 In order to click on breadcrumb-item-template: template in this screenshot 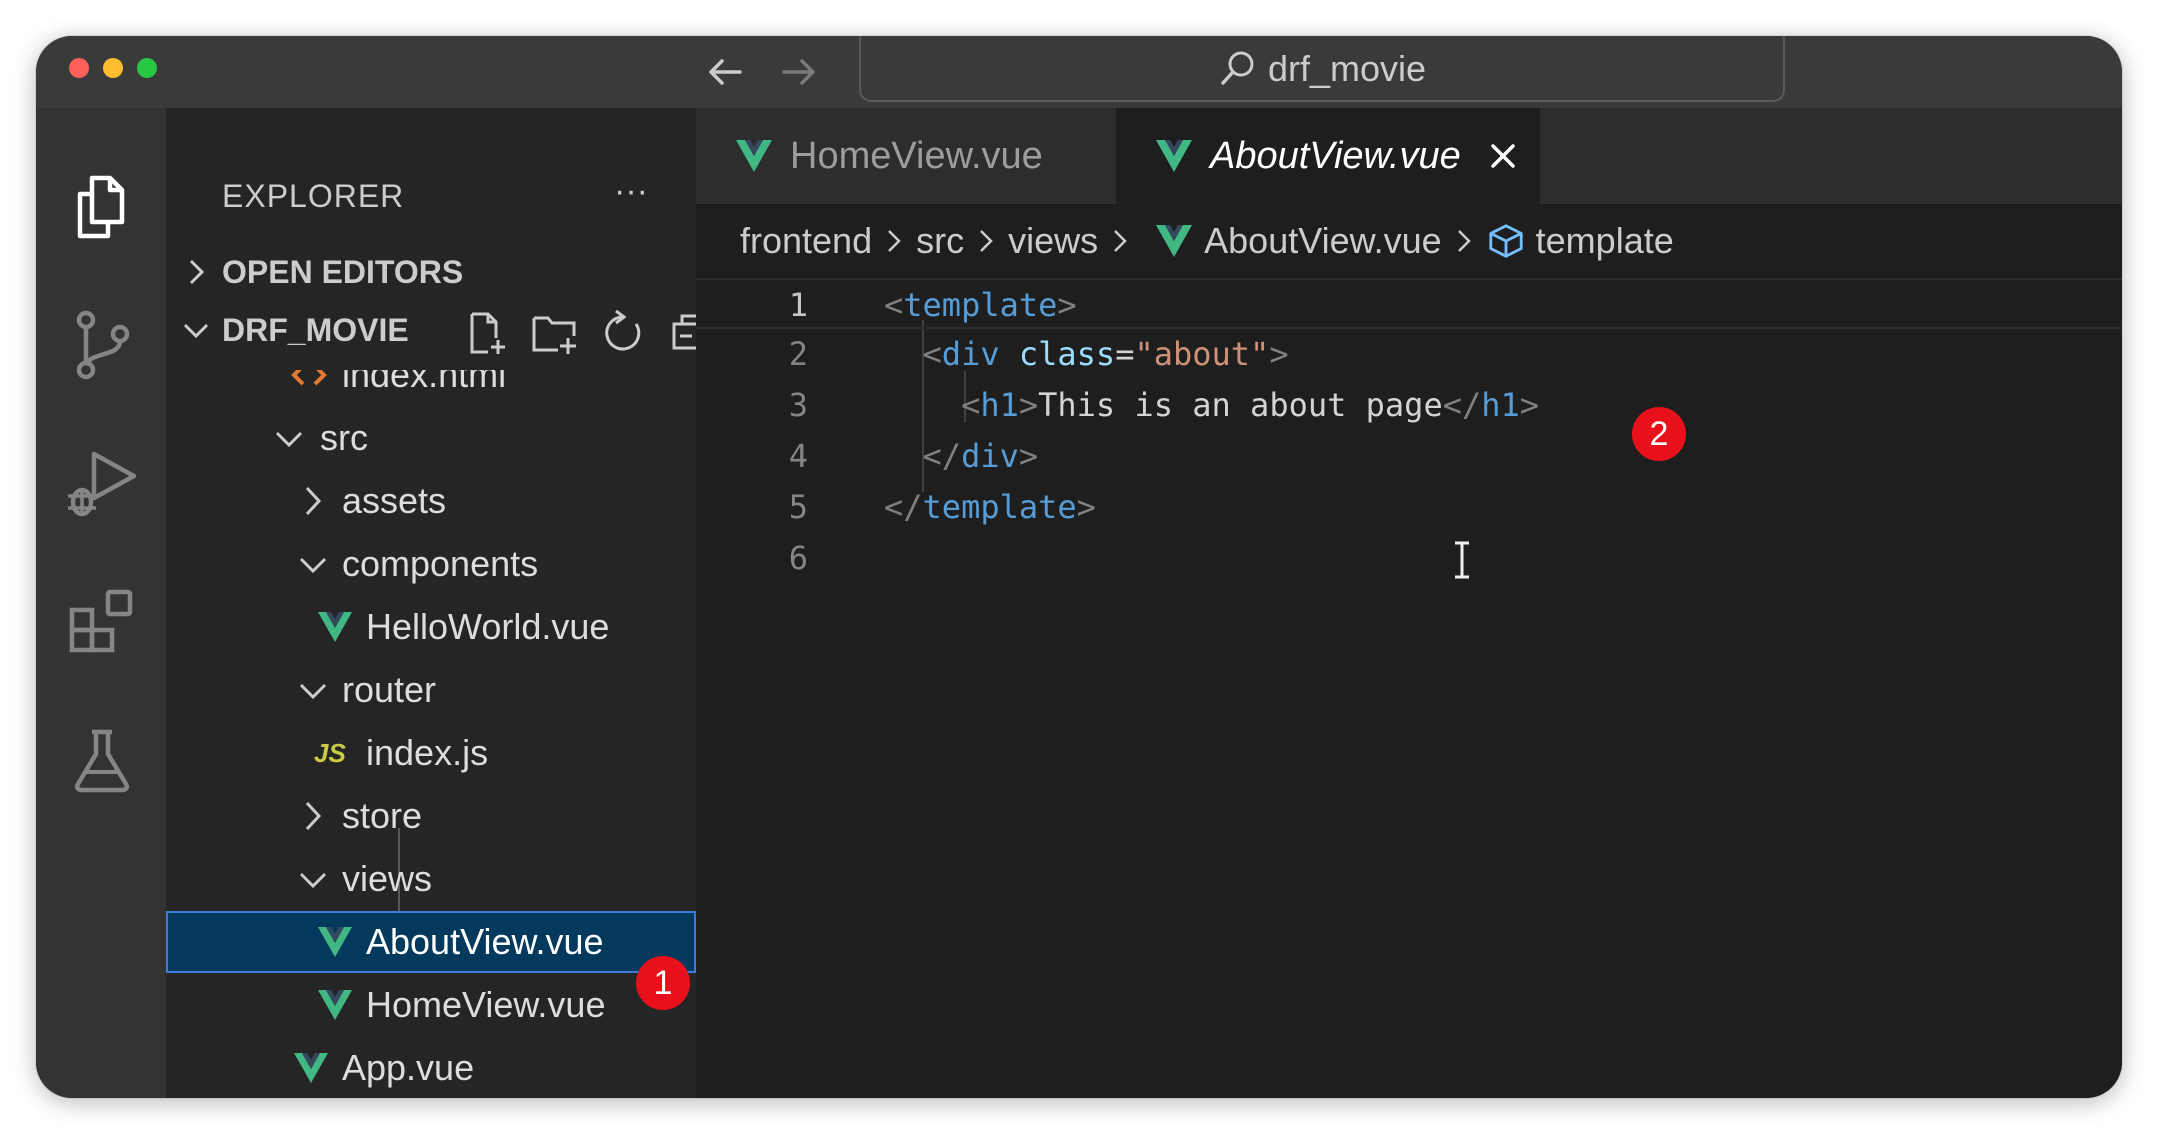, I will do `click(1605, 241)`.